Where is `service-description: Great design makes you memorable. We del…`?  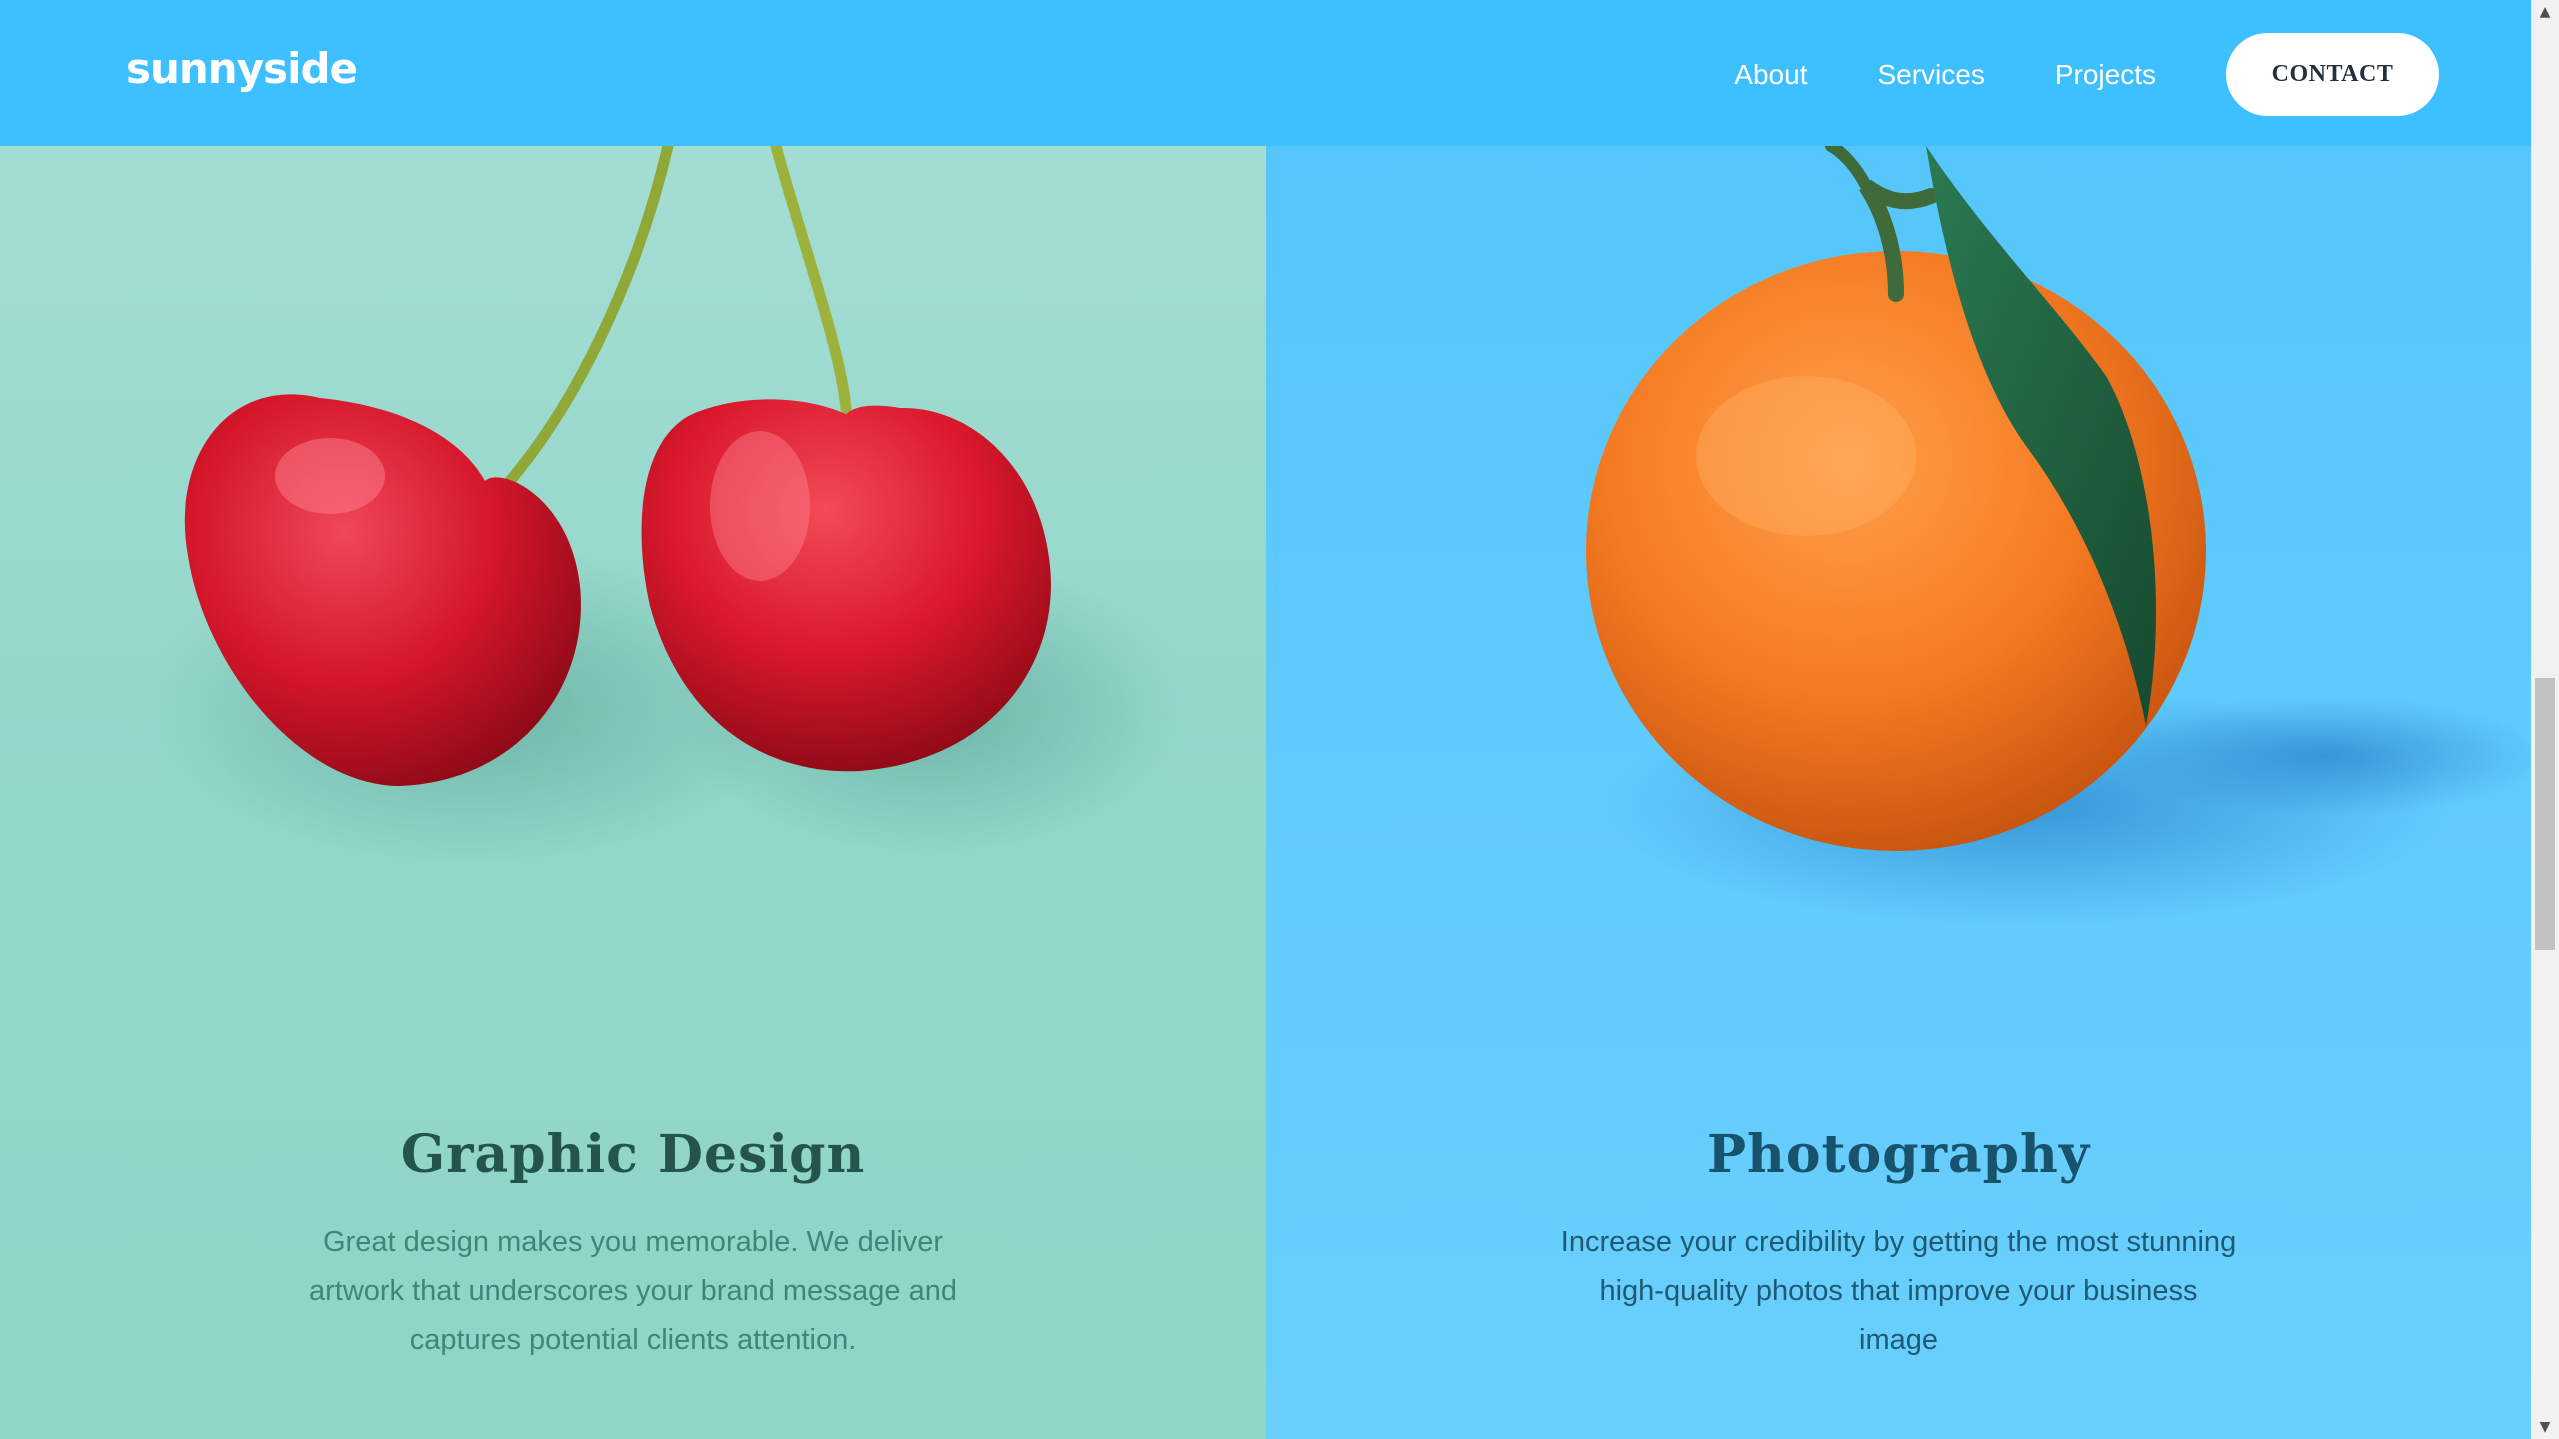
service-description: Great design makes you memorable. We del… is located at coordinates (632, 1291).